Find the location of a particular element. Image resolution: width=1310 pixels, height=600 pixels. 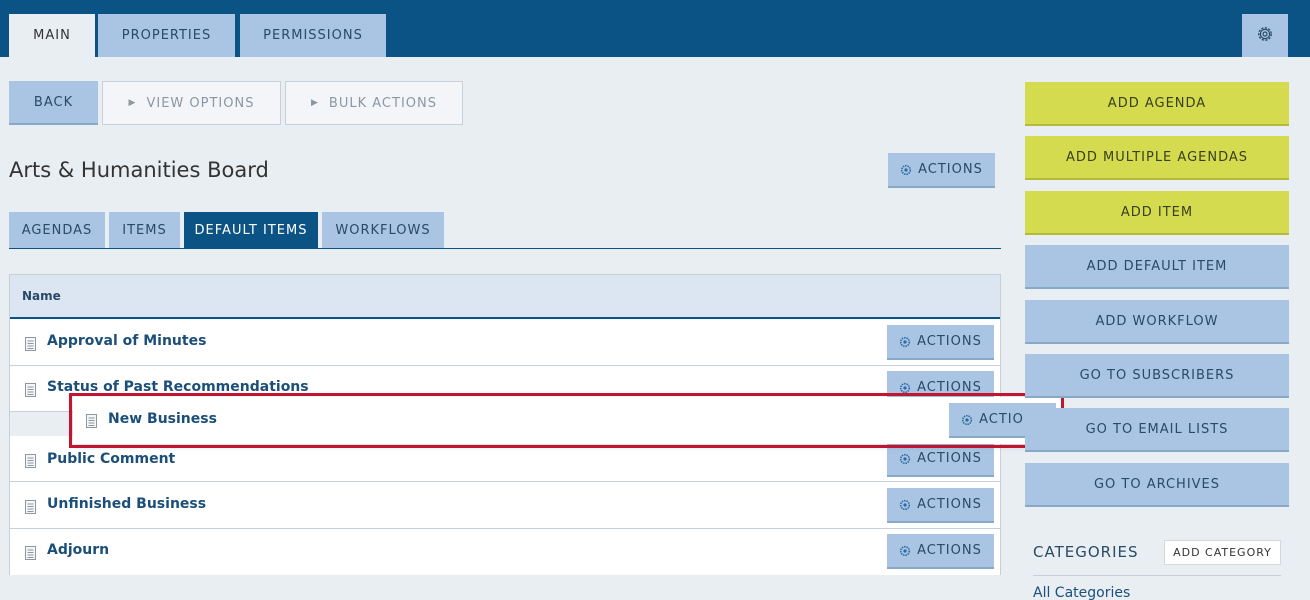

add-default-item-button: ADD DEFAULT ITEM is located at coordinates (1157, 267).